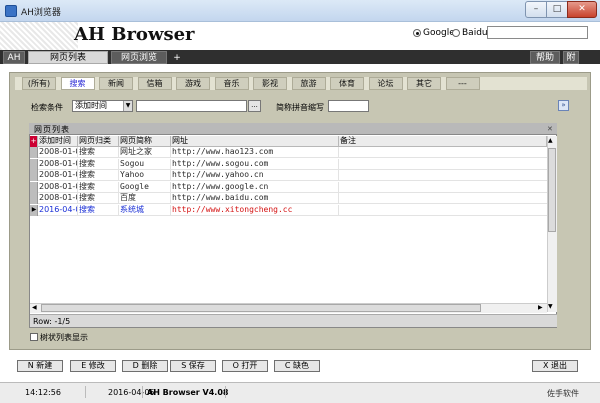  What do you see at coordinates (550, 140) in the screenshot?
I see `scroll-up-icon: ▲` at bounding box center [550, 140].